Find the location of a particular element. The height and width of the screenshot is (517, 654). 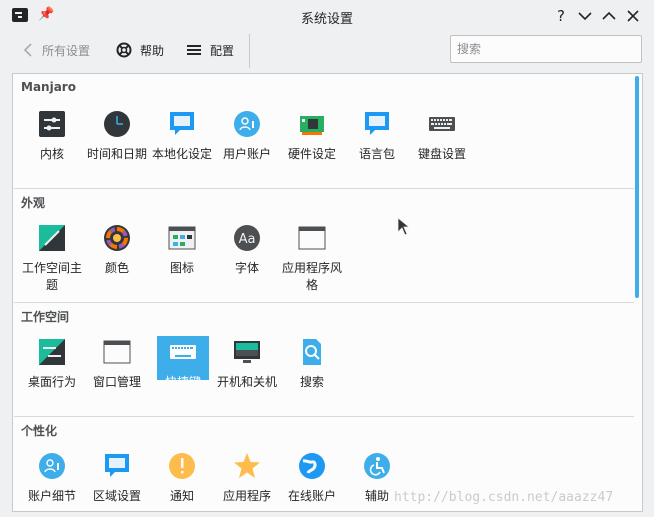

icons-window-icon is located at coordinates (182, 238).